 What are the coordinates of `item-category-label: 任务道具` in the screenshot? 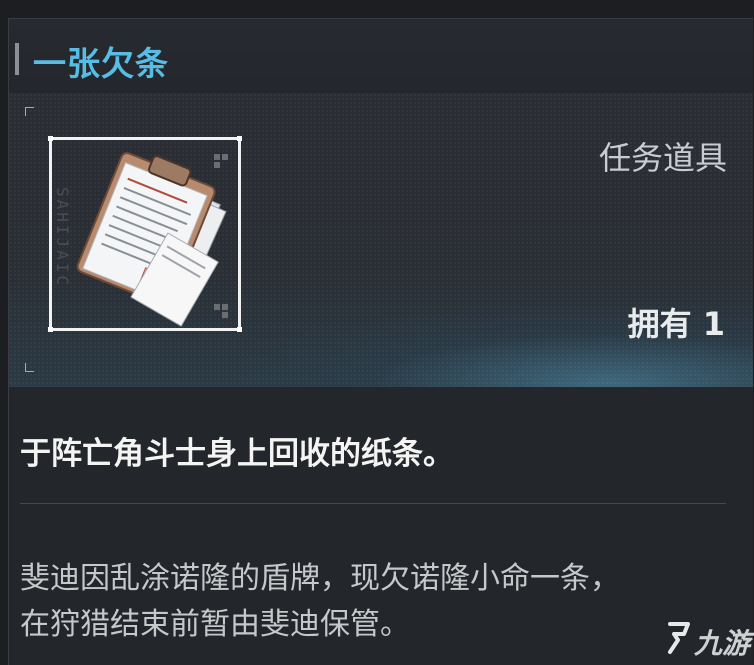 It's located at (662, 158).